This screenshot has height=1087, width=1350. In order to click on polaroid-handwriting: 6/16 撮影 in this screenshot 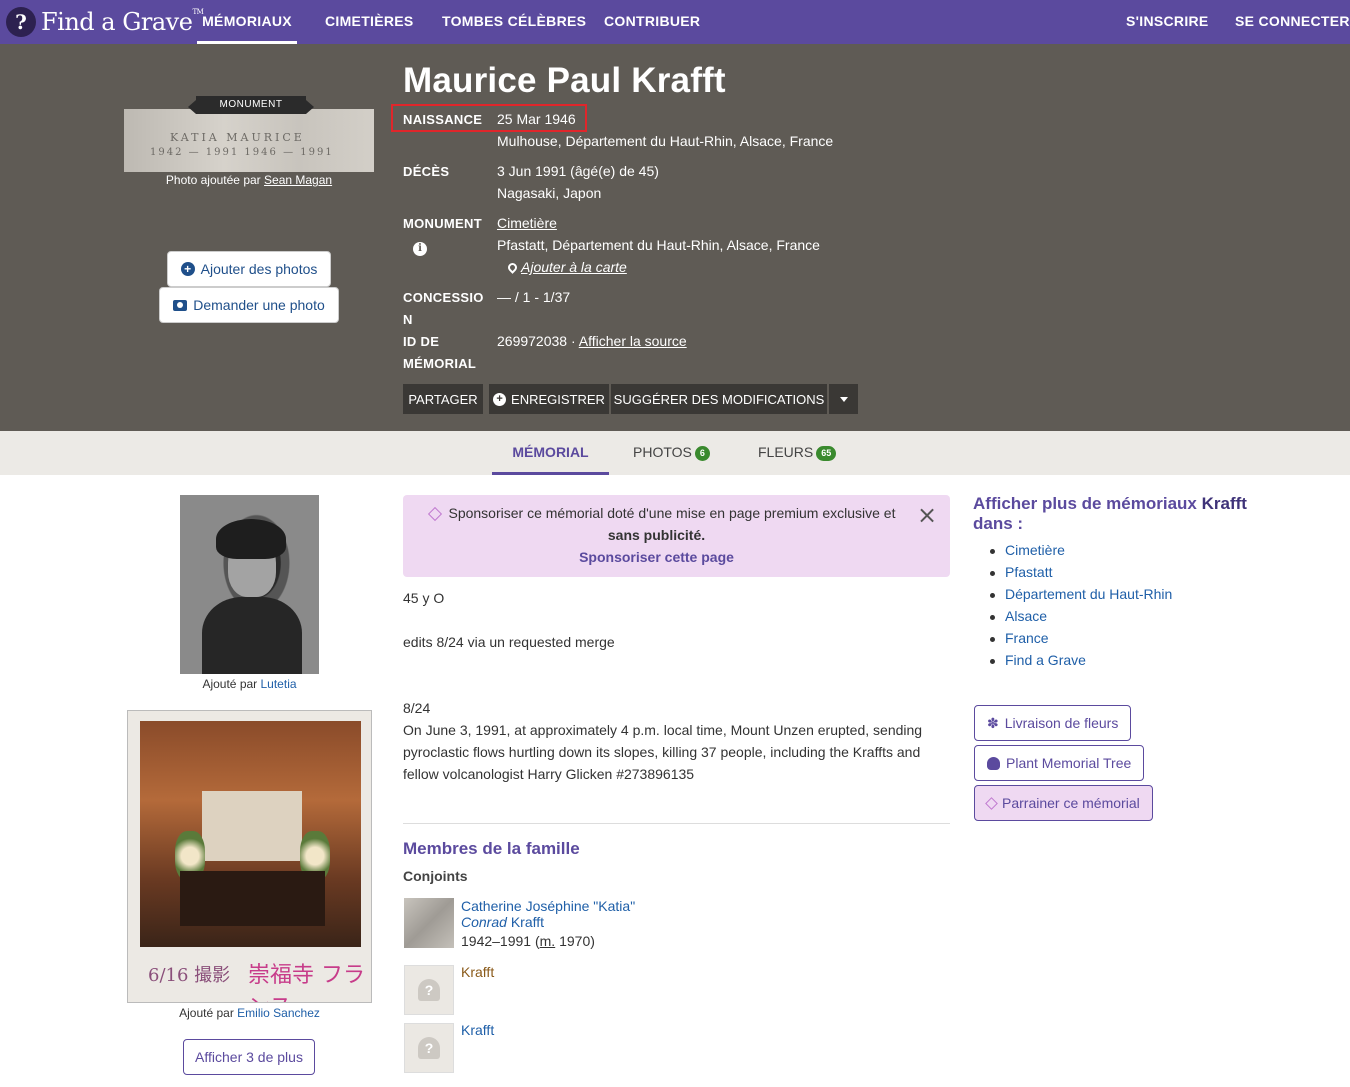, I will do `click(189, 975)`.